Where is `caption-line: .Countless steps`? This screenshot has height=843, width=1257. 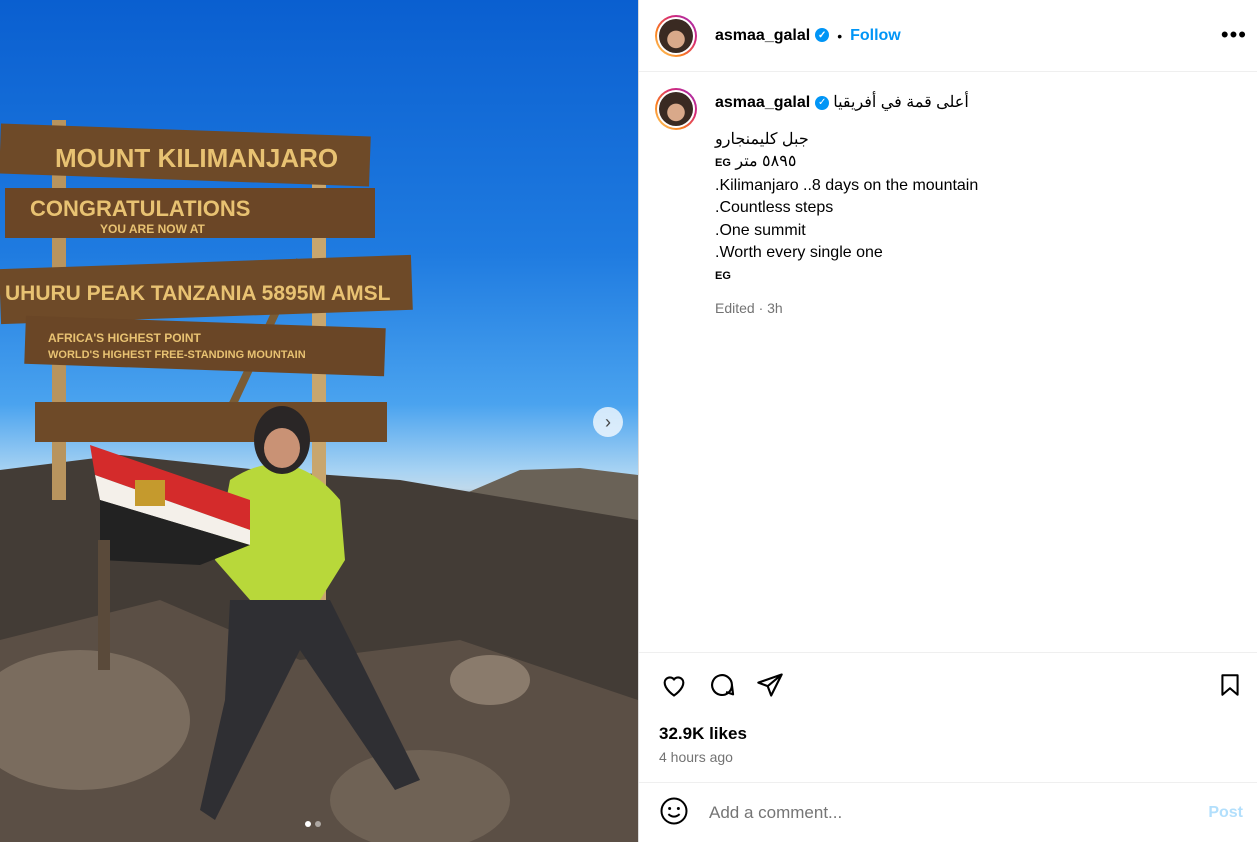
caption-line: .Countless steps is located at coordinates (774, 207).